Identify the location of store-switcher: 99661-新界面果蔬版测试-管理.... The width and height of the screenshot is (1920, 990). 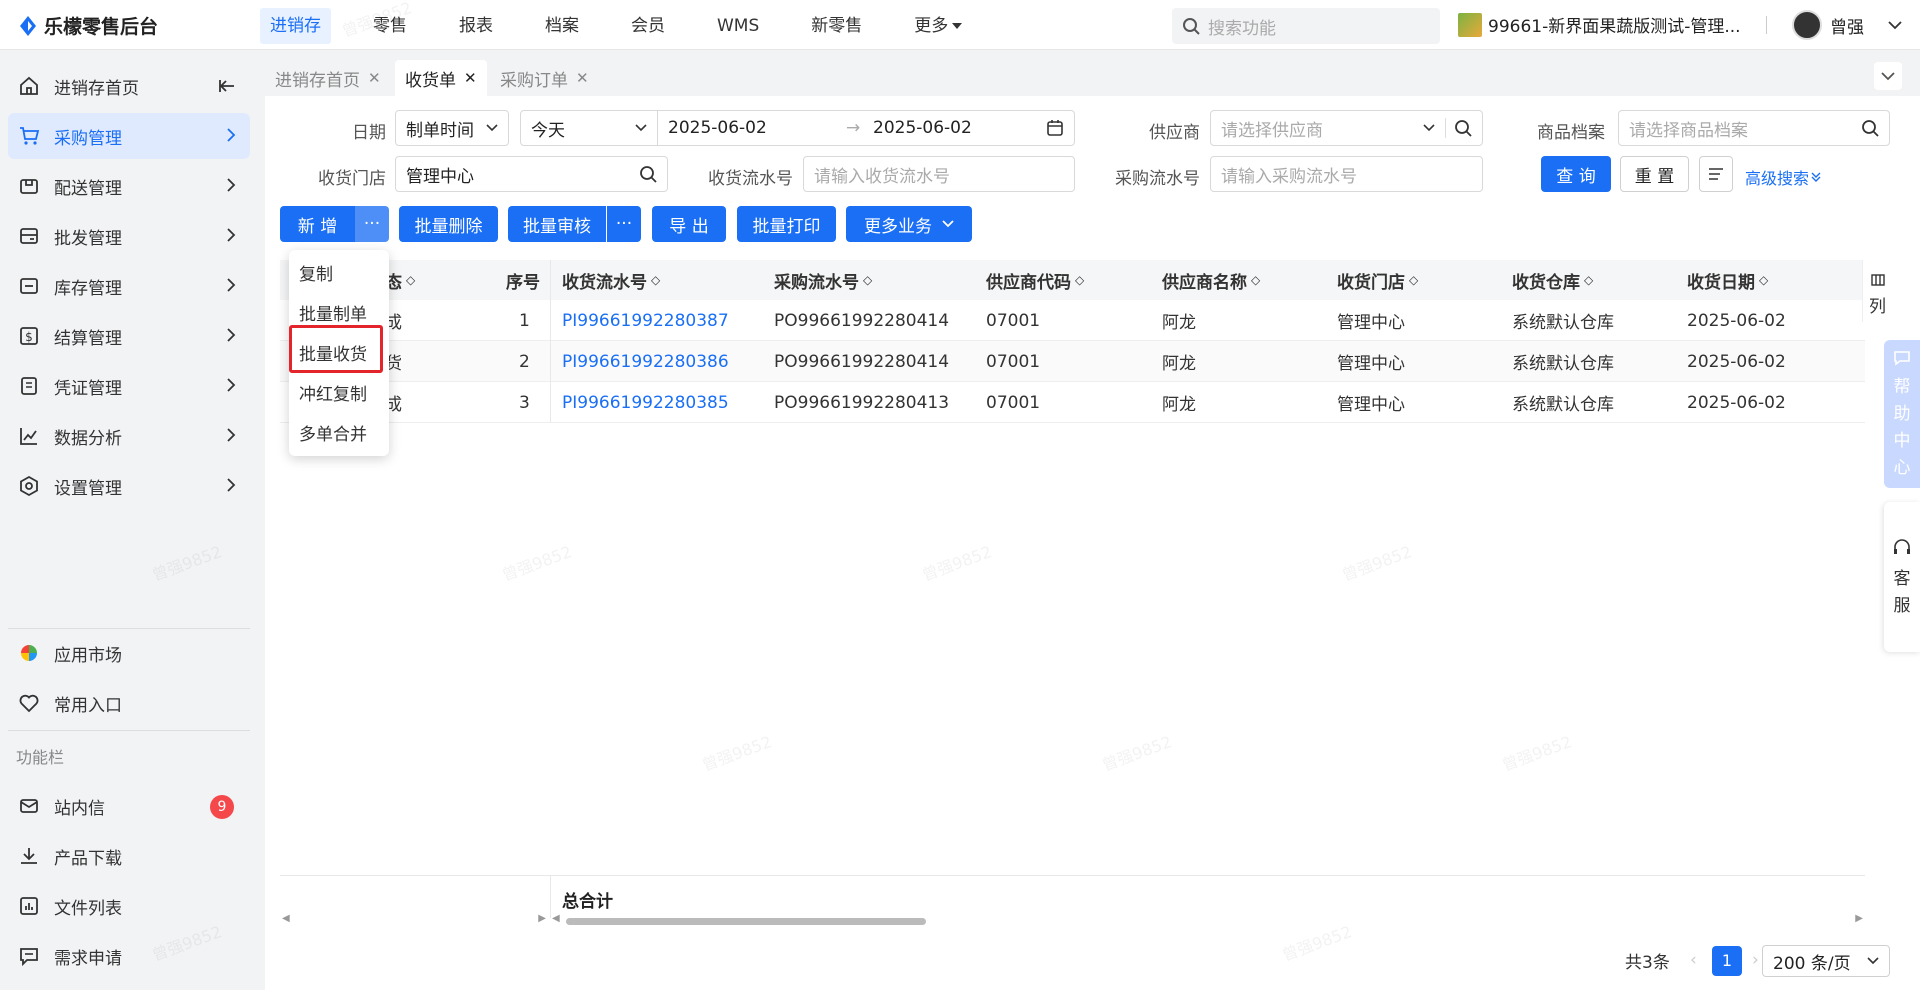
(1599, 24).